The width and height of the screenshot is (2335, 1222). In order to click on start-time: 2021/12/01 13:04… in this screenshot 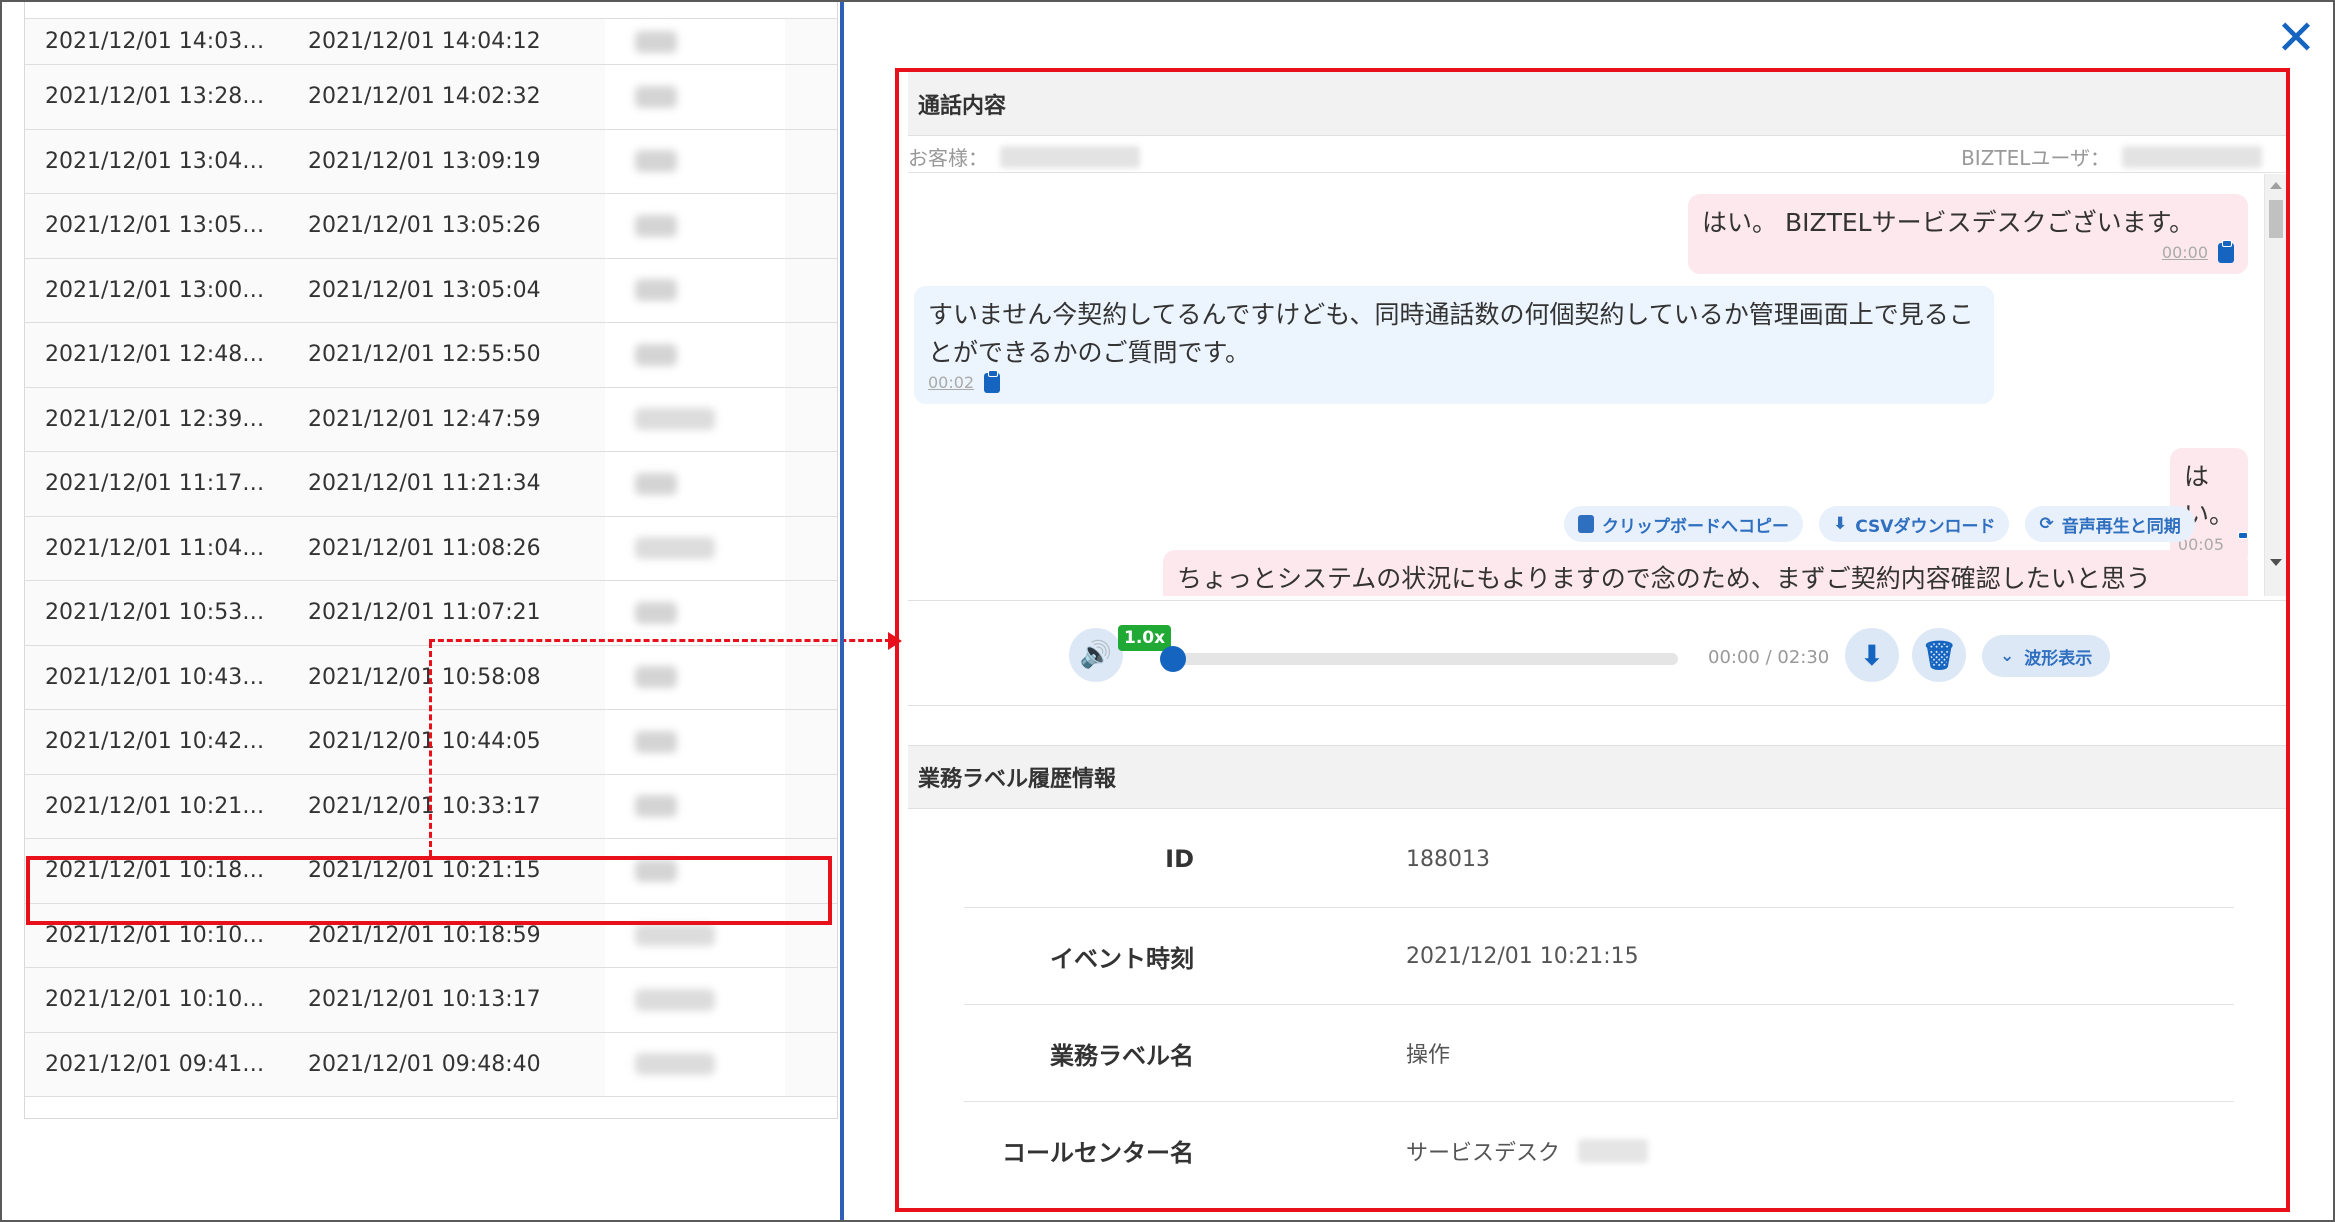, I will do `click(155, 161)`.